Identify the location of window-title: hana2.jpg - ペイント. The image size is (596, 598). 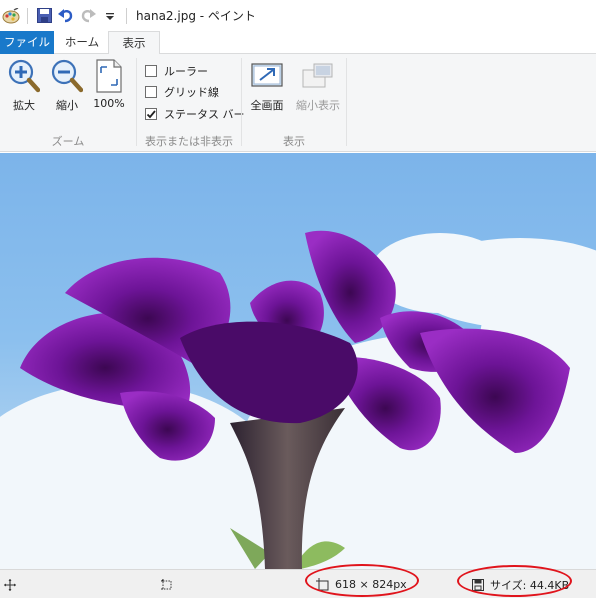
(196, 16).